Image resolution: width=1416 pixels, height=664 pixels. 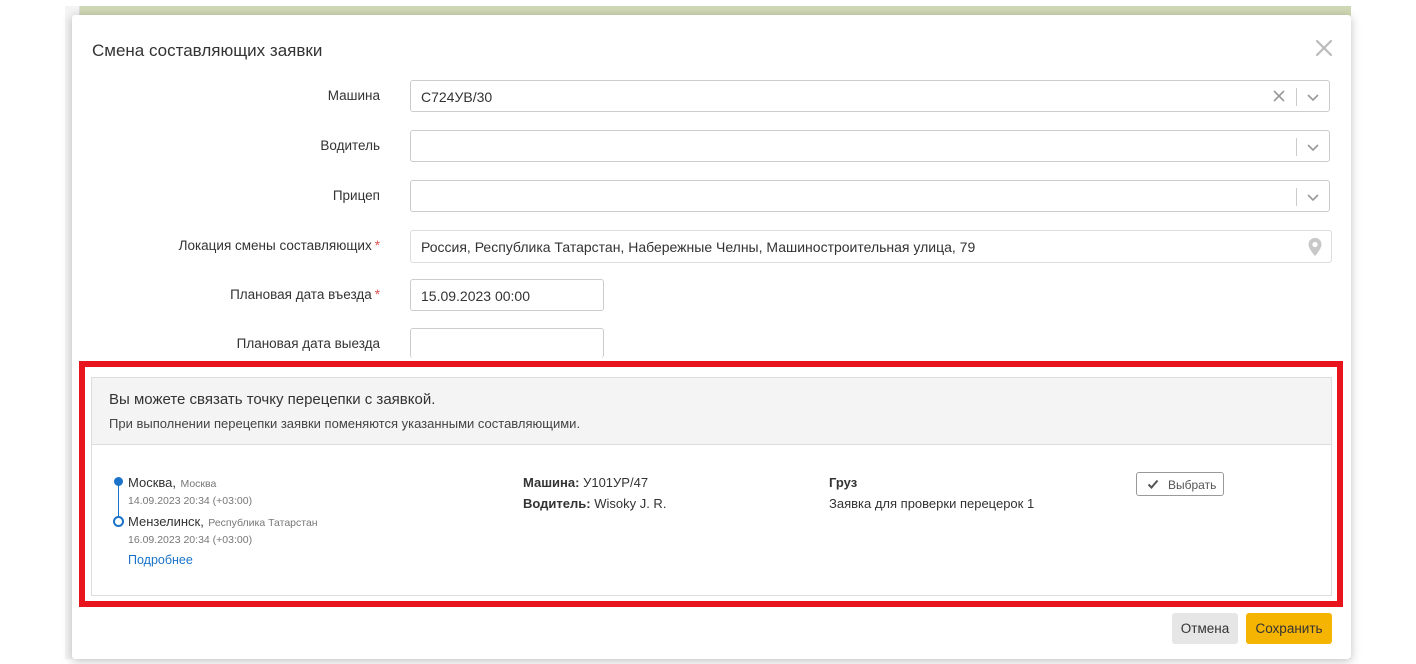 What do you see at coordinates (160, 560) in the screenshot?
I see `more-details-link: Подробнее` at bounding box center [160, 560].